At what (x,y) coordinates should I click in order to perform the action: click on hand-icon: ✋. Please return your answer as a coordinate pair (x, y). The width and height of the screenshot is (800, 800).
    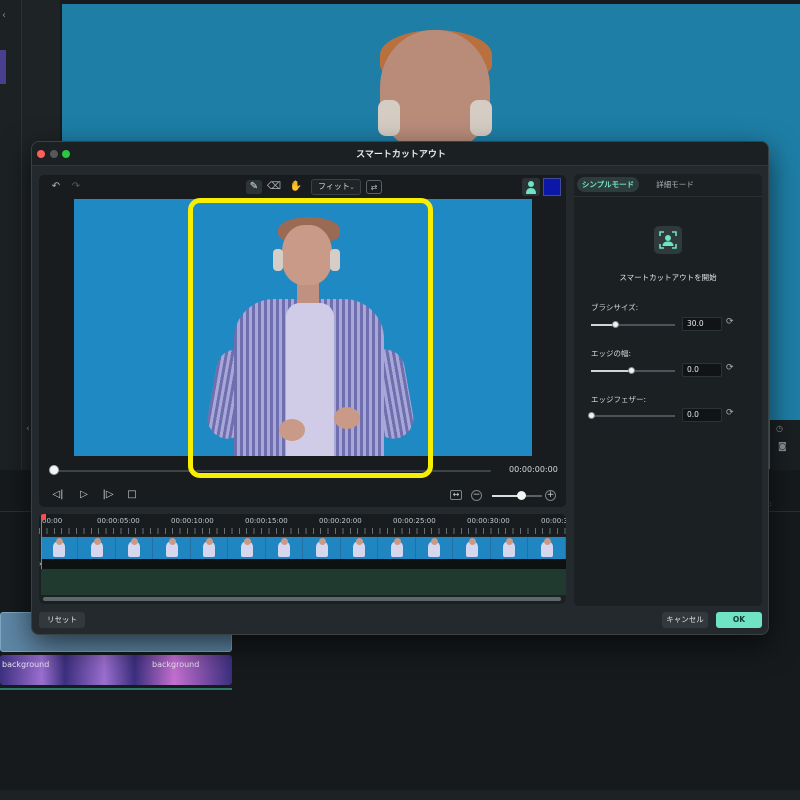
    Looking at the image, I should click on (296, 187).